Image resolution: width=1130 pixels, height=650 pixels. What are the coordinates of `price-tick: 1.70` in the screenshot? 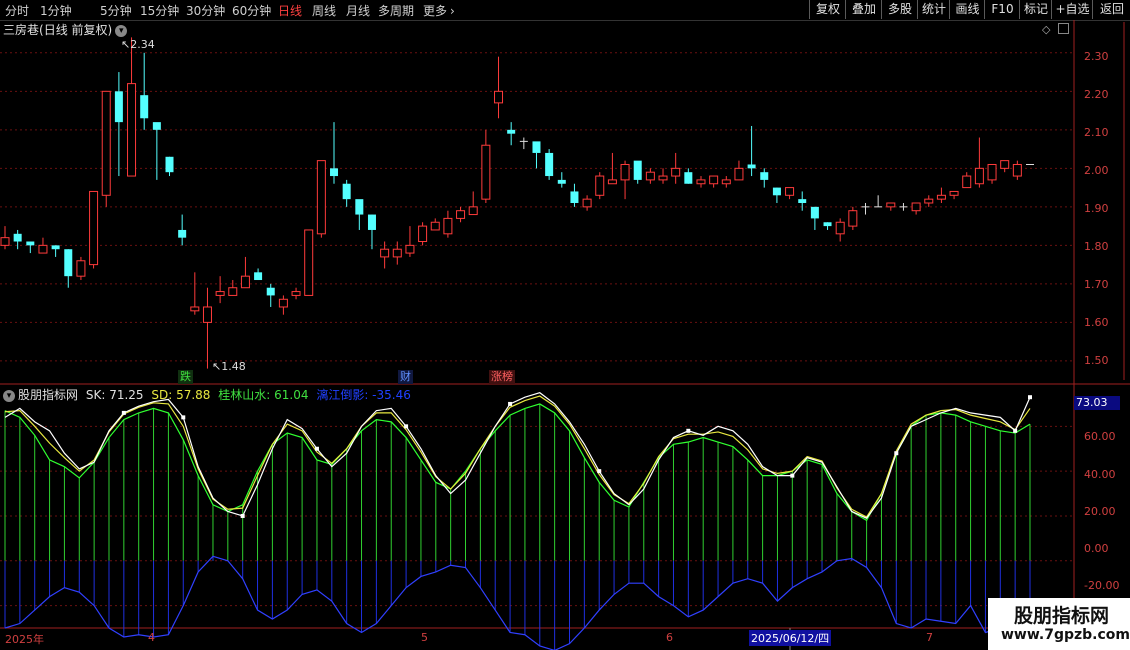 It's located at (1096, 284).